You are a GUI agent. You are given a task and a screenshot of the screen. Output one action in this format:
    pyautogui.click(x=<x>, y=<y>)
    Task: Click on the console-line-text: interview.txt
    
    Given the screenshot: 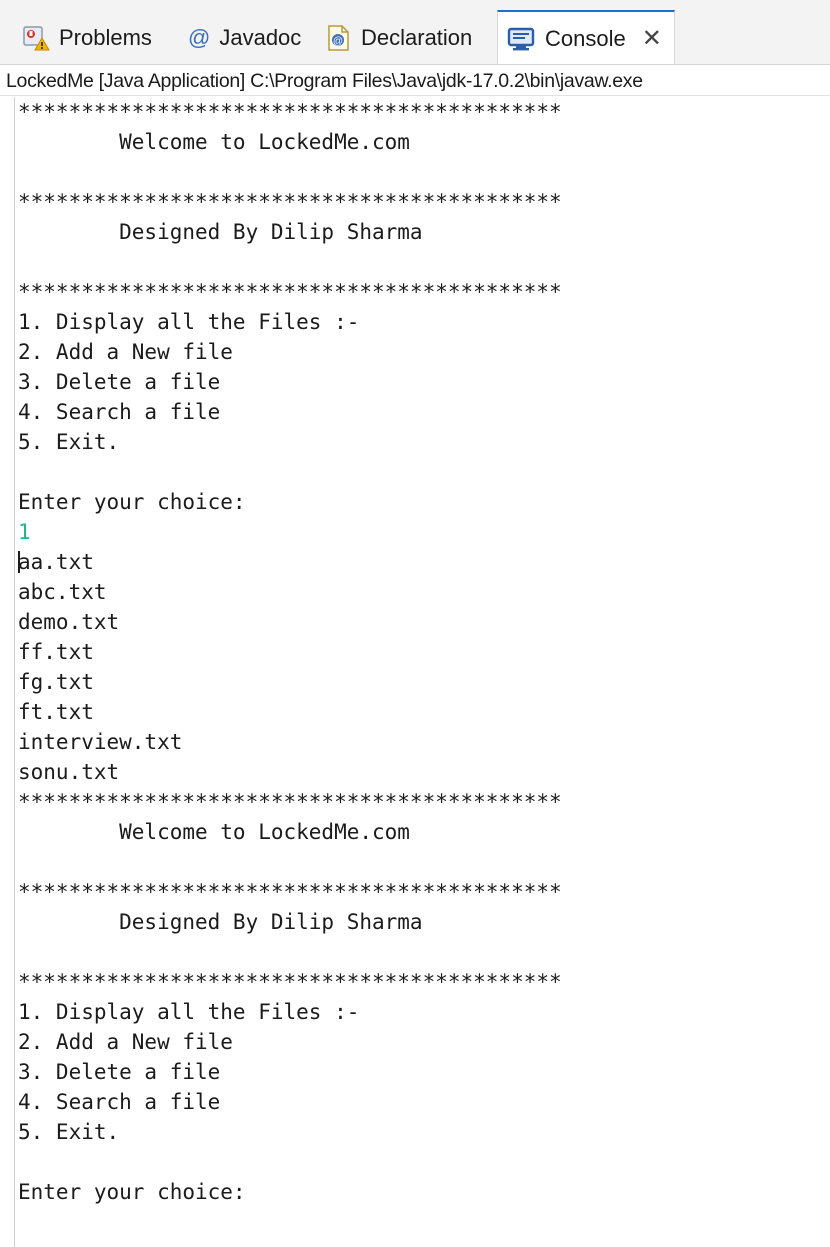 What is the action you would take?
    pyautogui.click(x=100, y=742)
    